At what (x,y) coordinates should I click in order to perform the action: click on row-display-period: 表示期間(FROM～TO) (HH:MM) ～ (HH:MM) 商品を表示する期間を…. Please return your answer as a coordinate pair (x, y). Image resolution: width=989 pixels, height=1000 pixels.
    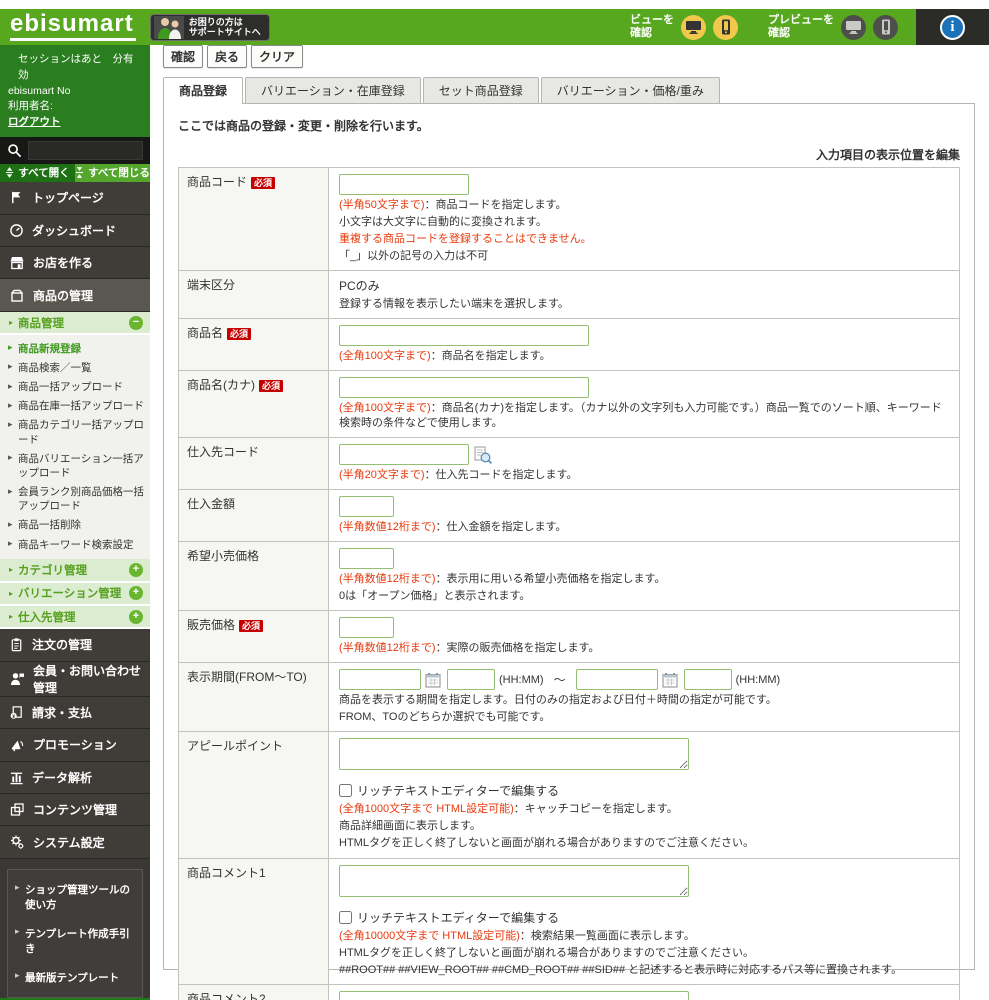
    Looking at the image, I should click on (569, 698).